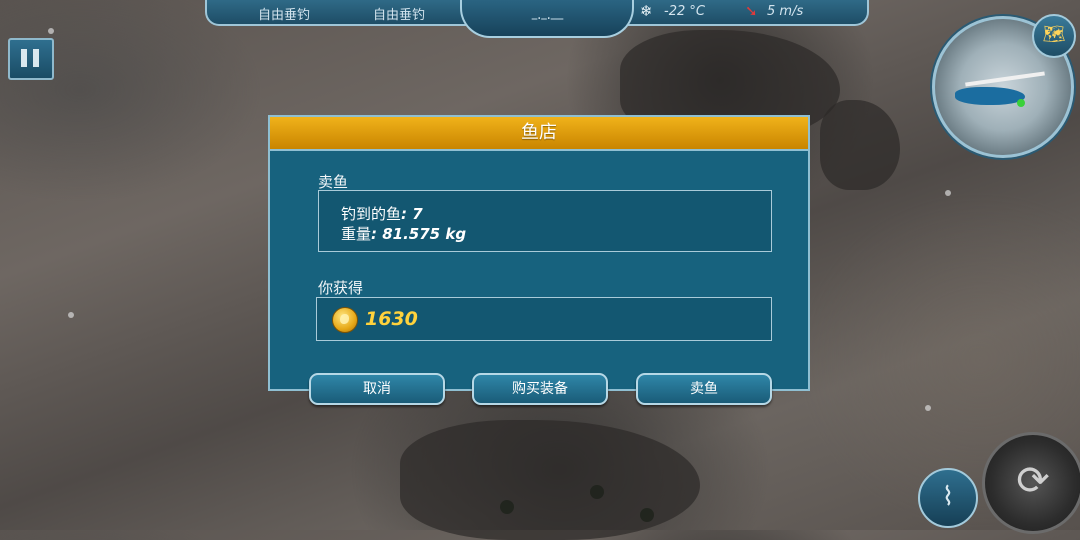  I want to click on minimap-lake, so click(990, 96).